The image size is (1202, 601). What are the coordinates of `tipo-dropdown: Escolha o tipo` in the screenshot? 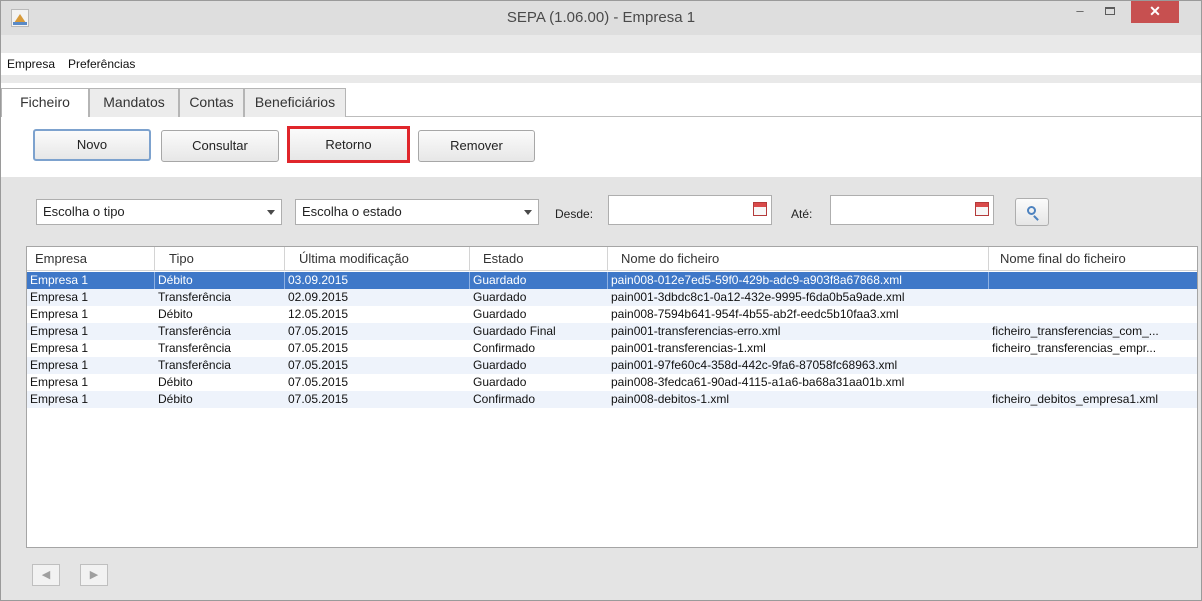 It's located at (159, 212).